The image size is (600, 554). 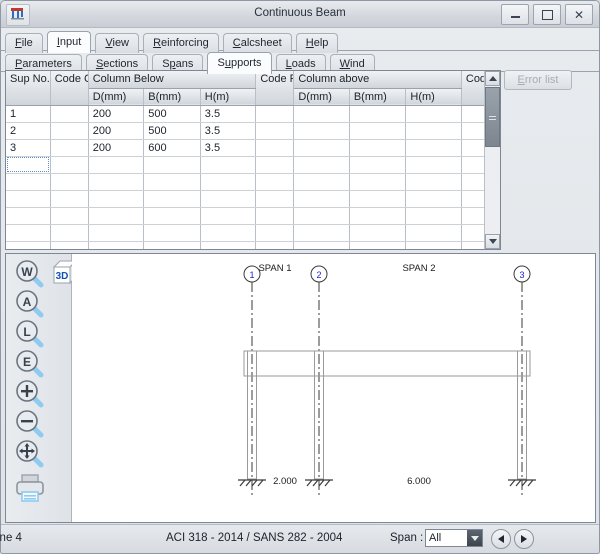 I want to click on col-header-below-b: B(mm), so click(x=172, y=97).